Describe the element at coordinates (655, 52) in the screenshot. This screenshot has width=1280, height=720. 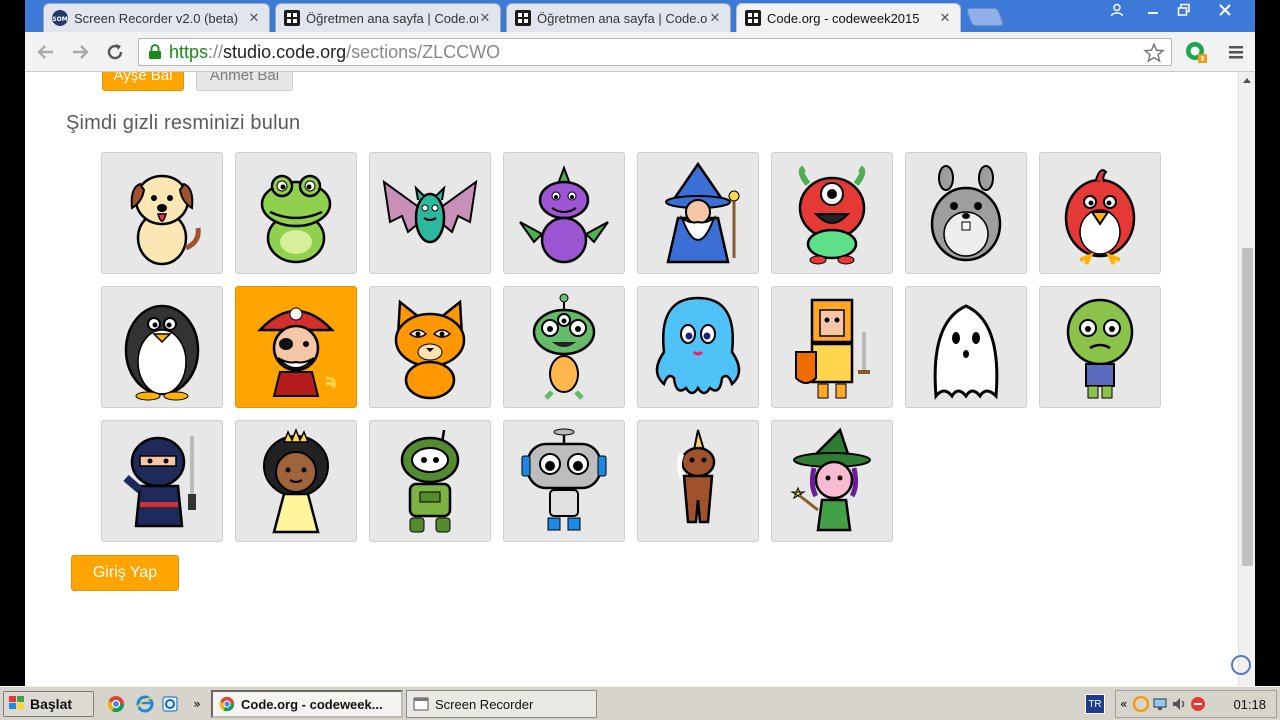
I see `address-bar: https://studio.code.org/sections/ZLCCWO` at that location.